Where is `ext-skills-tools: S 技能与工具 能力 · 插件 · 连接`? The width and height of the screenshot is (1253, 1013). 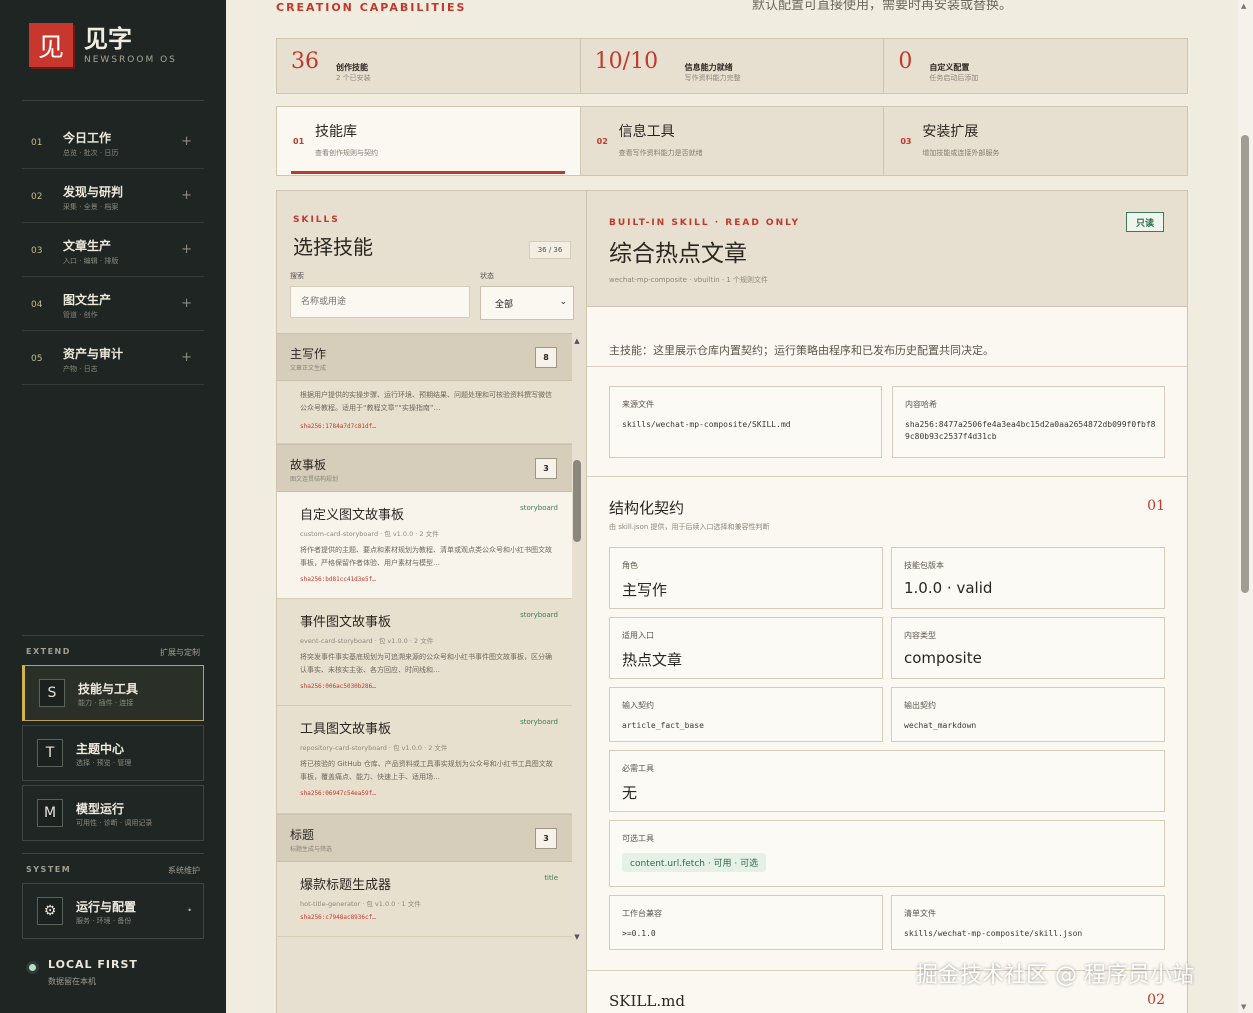 ext-skills-tools: S 技能与工具 能力 · 插件 · 连接 is located at coordinates (113, 693).